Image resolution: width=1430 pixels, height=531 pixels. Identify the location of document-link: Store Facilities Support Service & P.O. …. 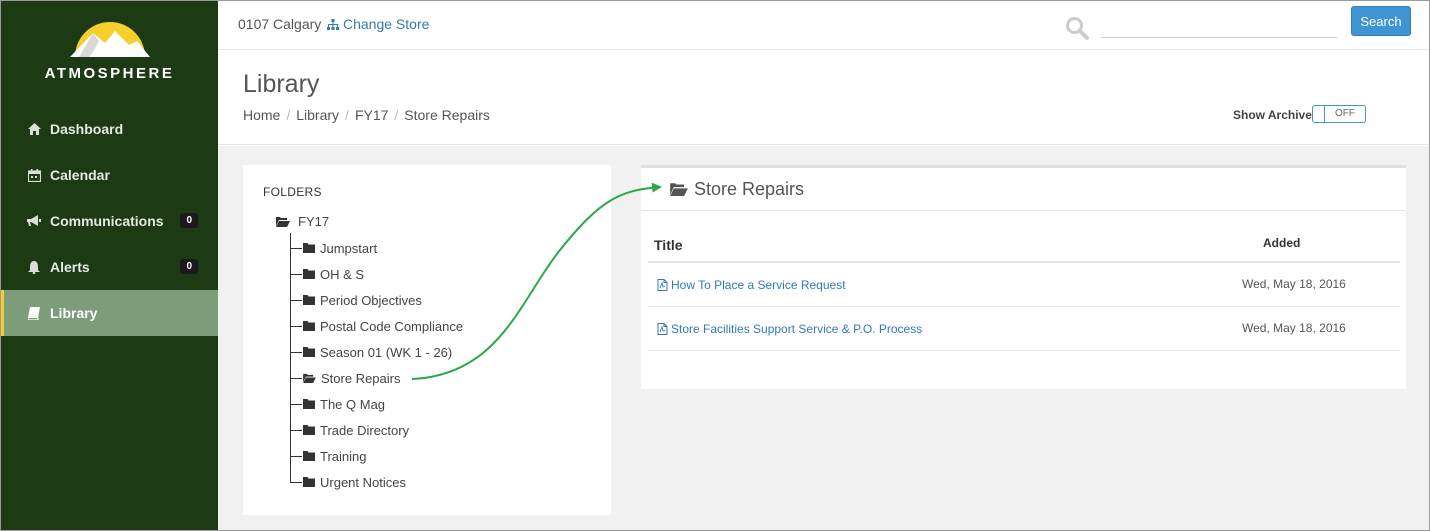
(789, 329).